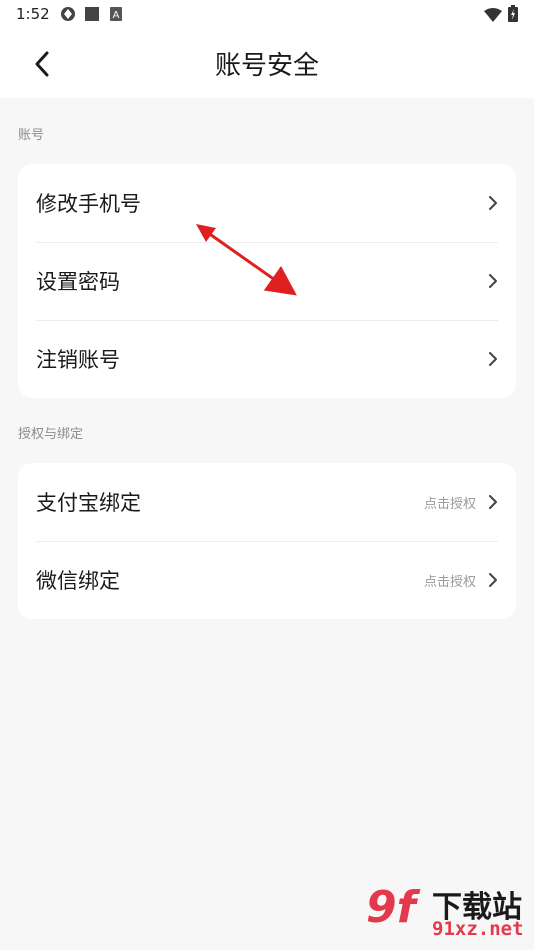  Describe the element at coordinates (513, 15) in the screenshot. I see `battery-icon` at that location.